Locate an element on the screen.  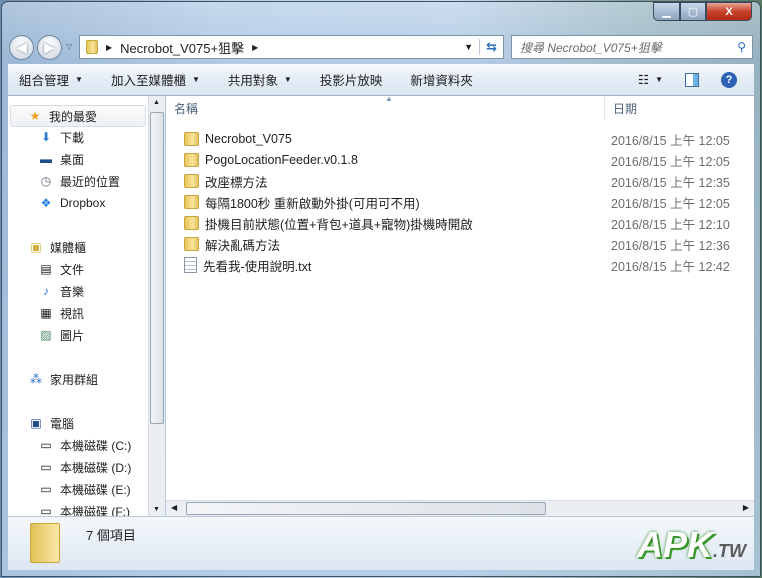
search-icon: ⚲ is located at coordinates (741, 47).